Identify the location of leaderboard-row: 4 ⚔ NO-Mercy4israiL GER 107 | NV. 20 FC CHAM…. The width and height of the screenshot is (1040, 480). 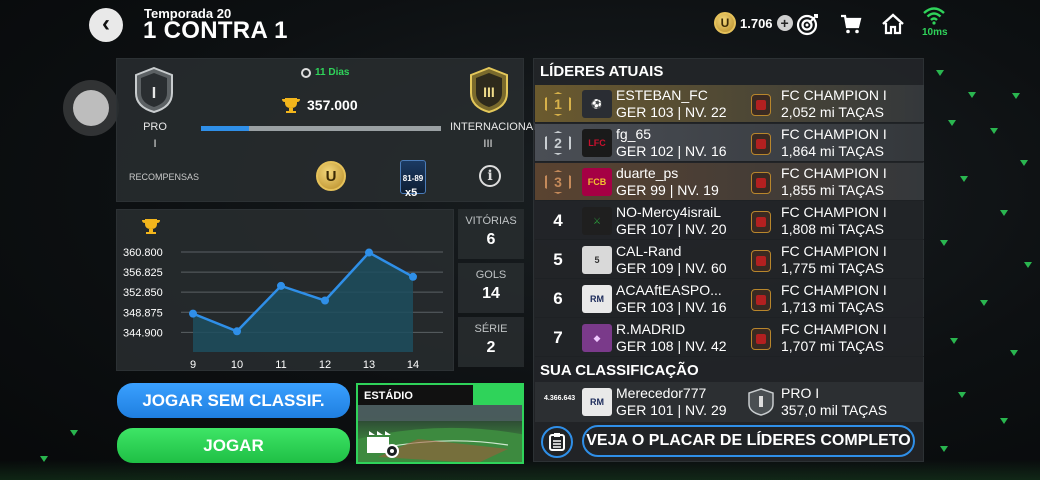
(729, 221).